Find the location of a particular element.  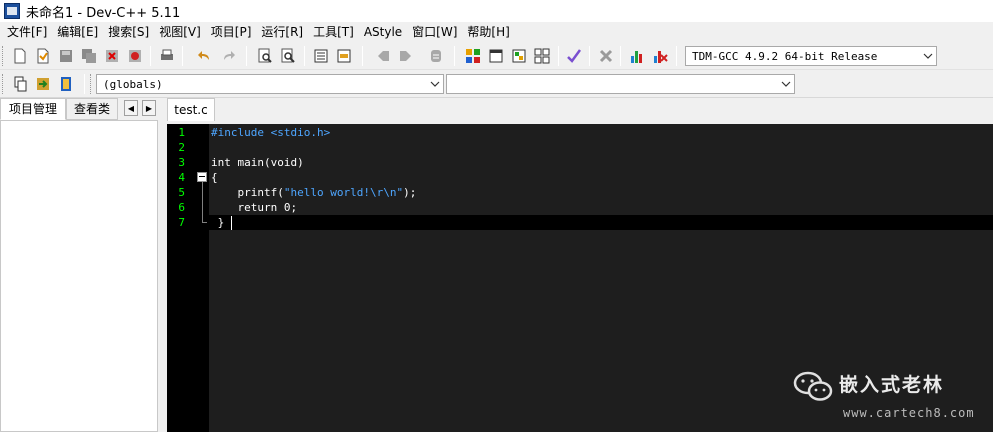

menu-astyle: AStyle is located at coordinates (383, 32).